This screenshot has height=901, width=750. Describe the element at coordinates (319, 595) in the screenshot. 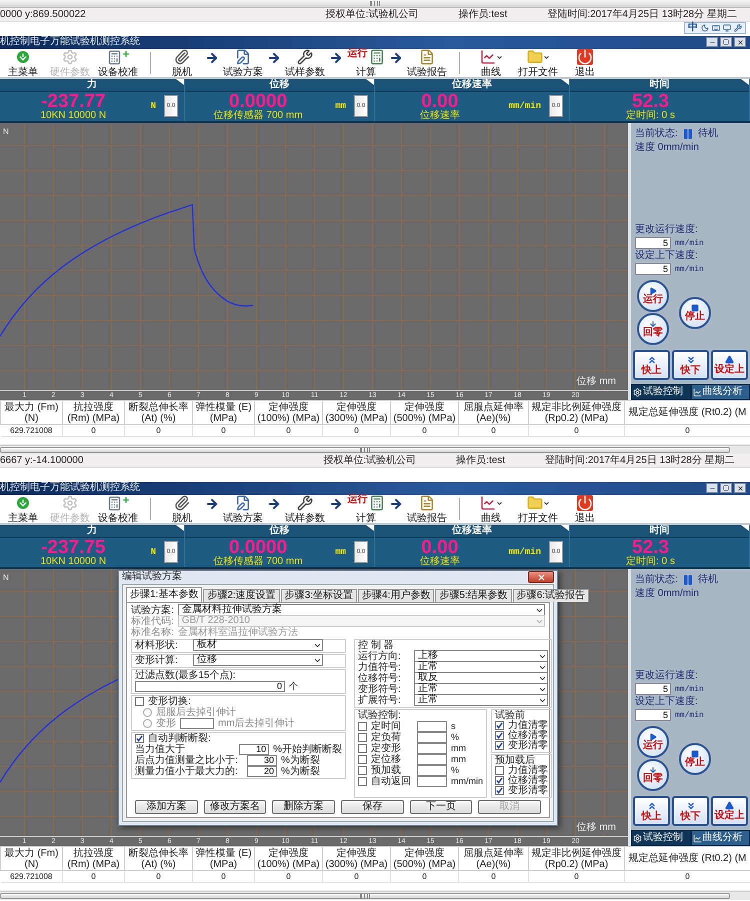

I see `step-tab: 步骤3:坐标设置` at that location.